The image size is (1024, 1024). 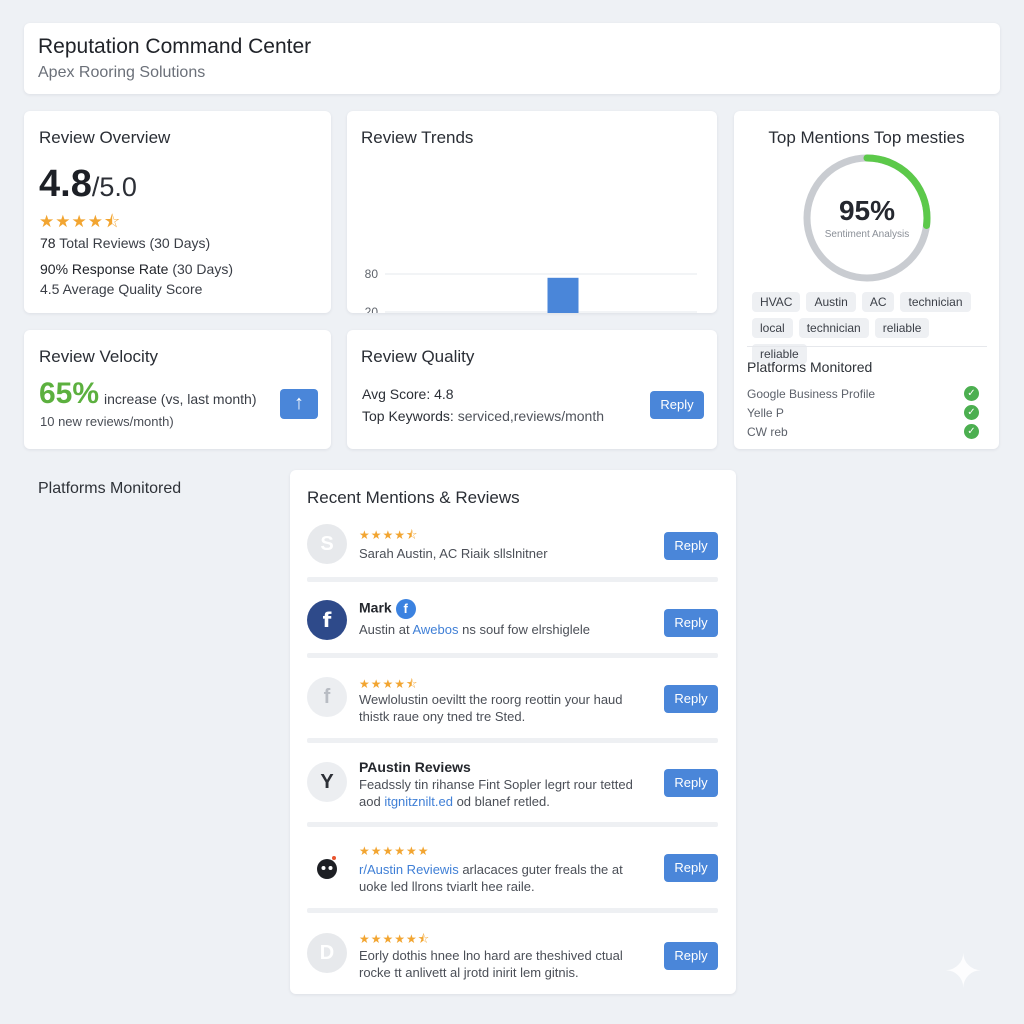 I want to click on facebook-badge-icon: f, so click(x=405, y=609).